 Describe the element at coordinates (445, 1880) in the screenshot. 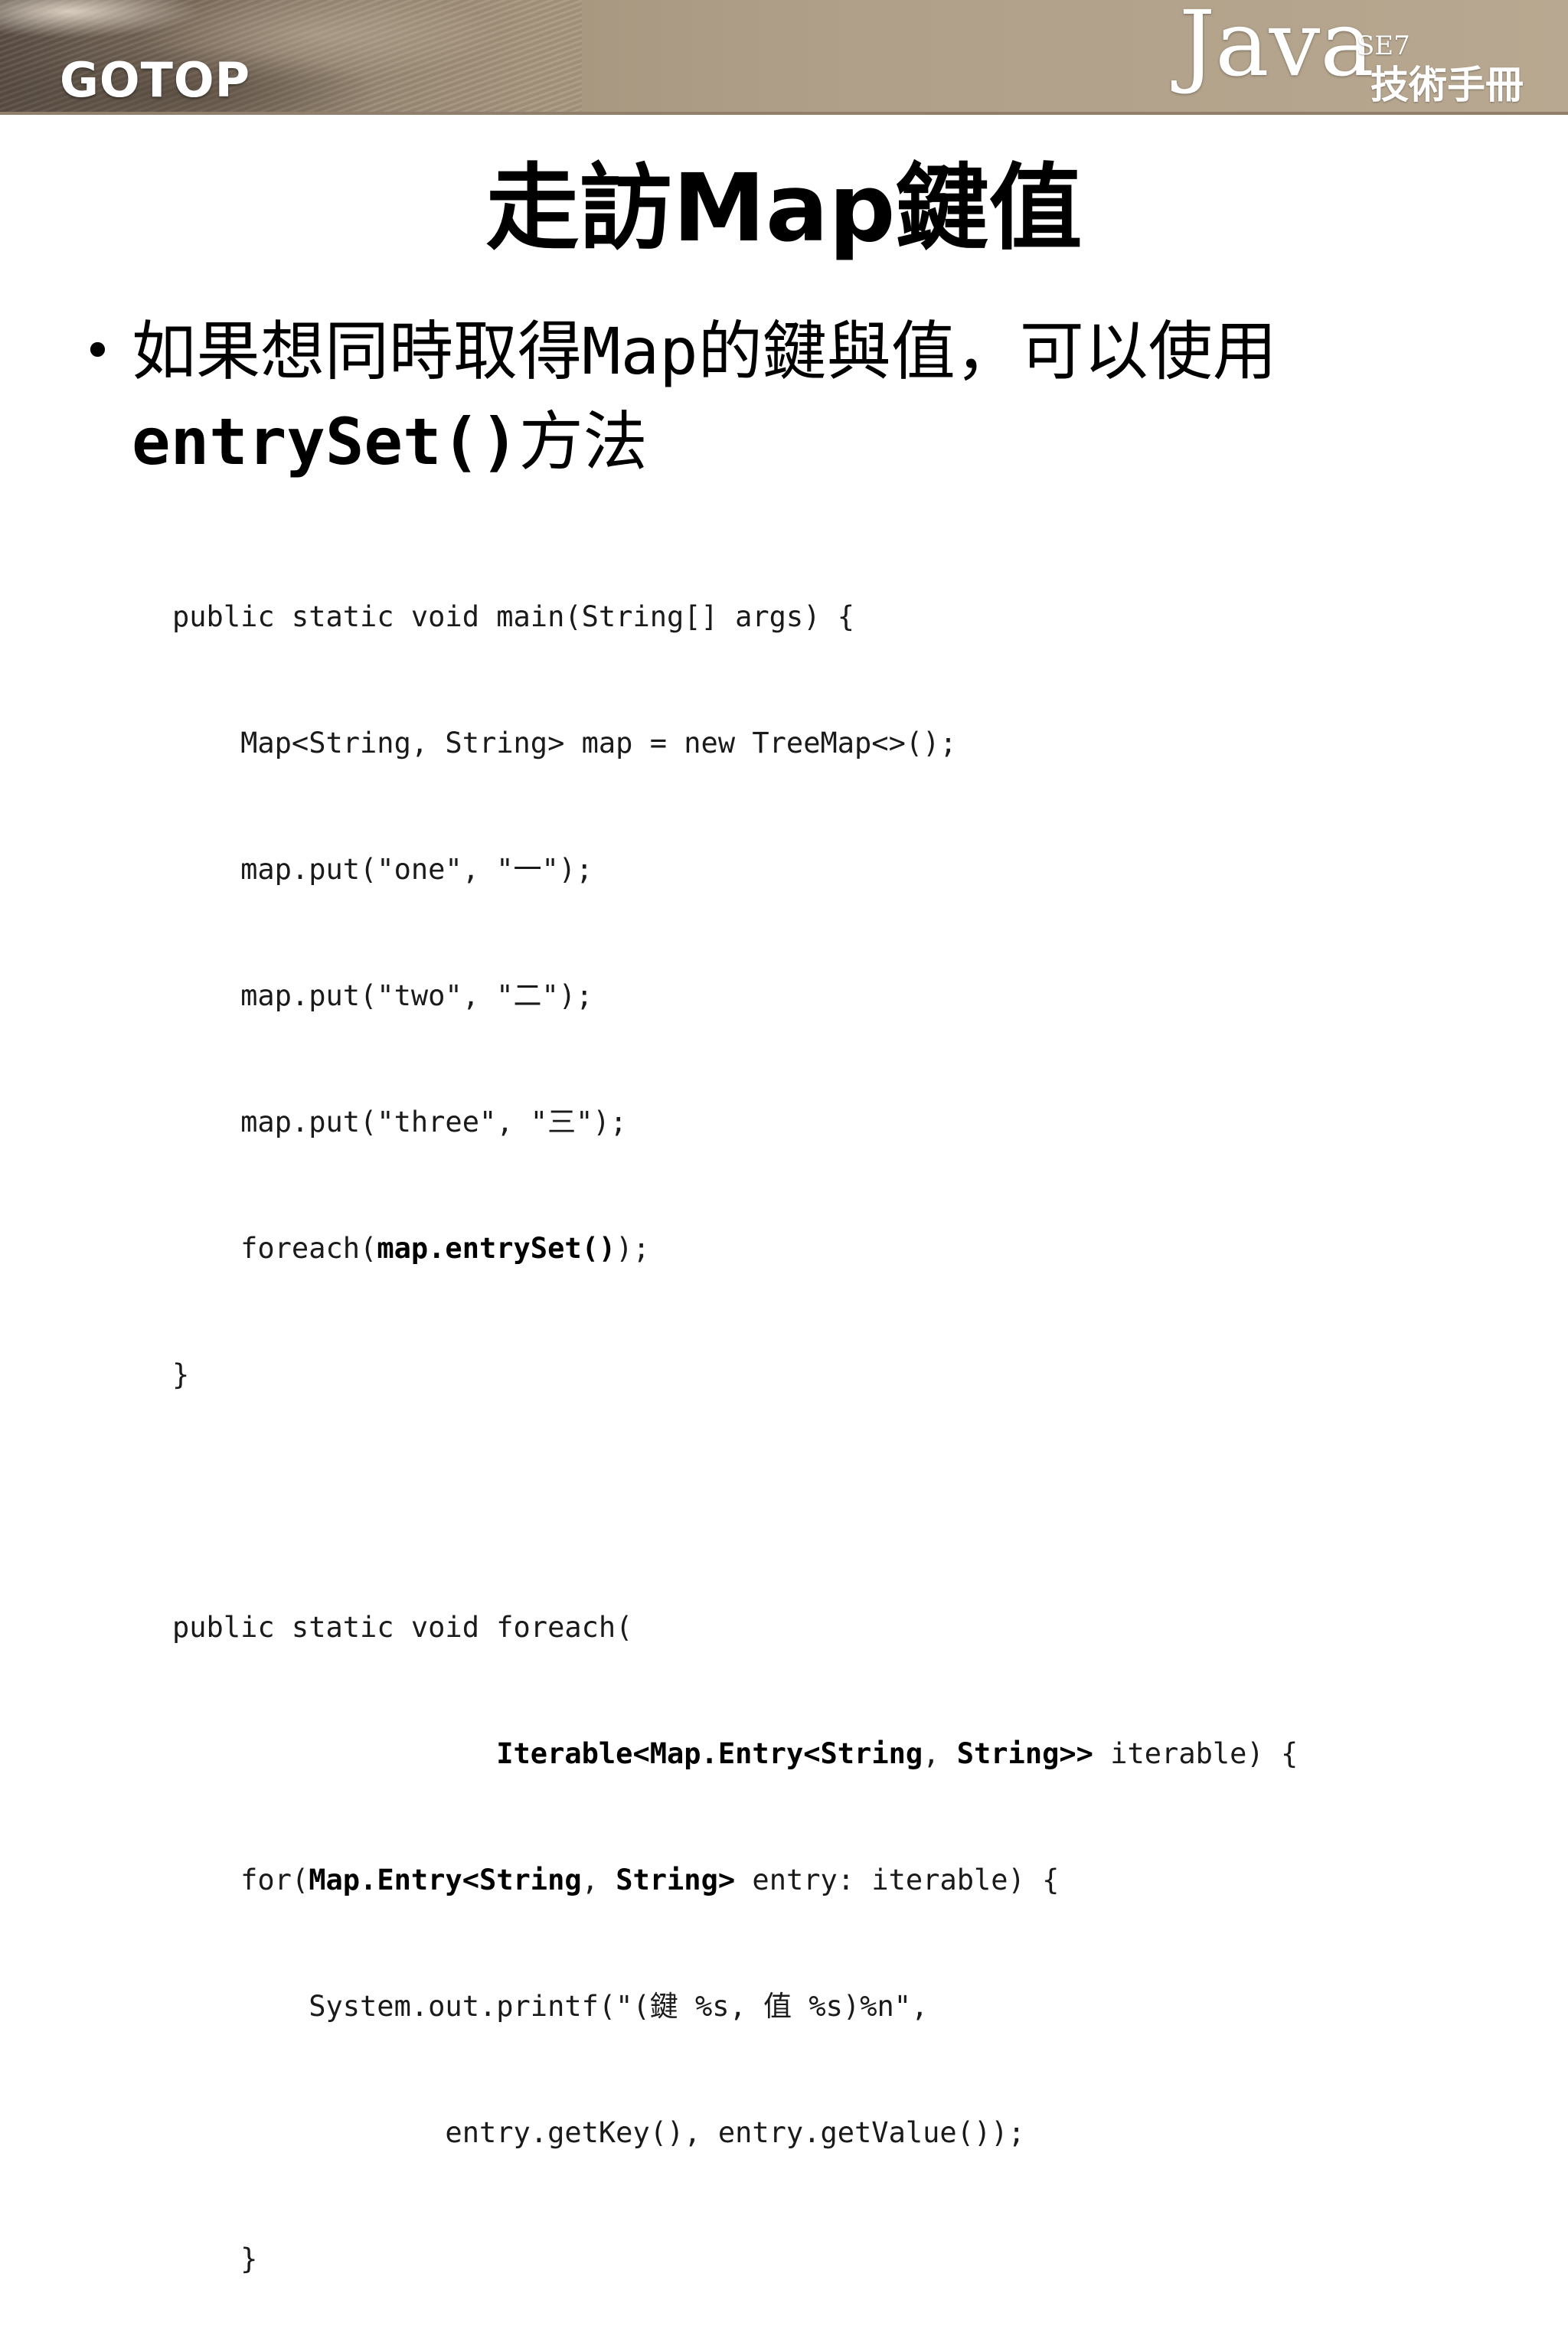

I see `code-highlight: Map.Entry<String` at that location.